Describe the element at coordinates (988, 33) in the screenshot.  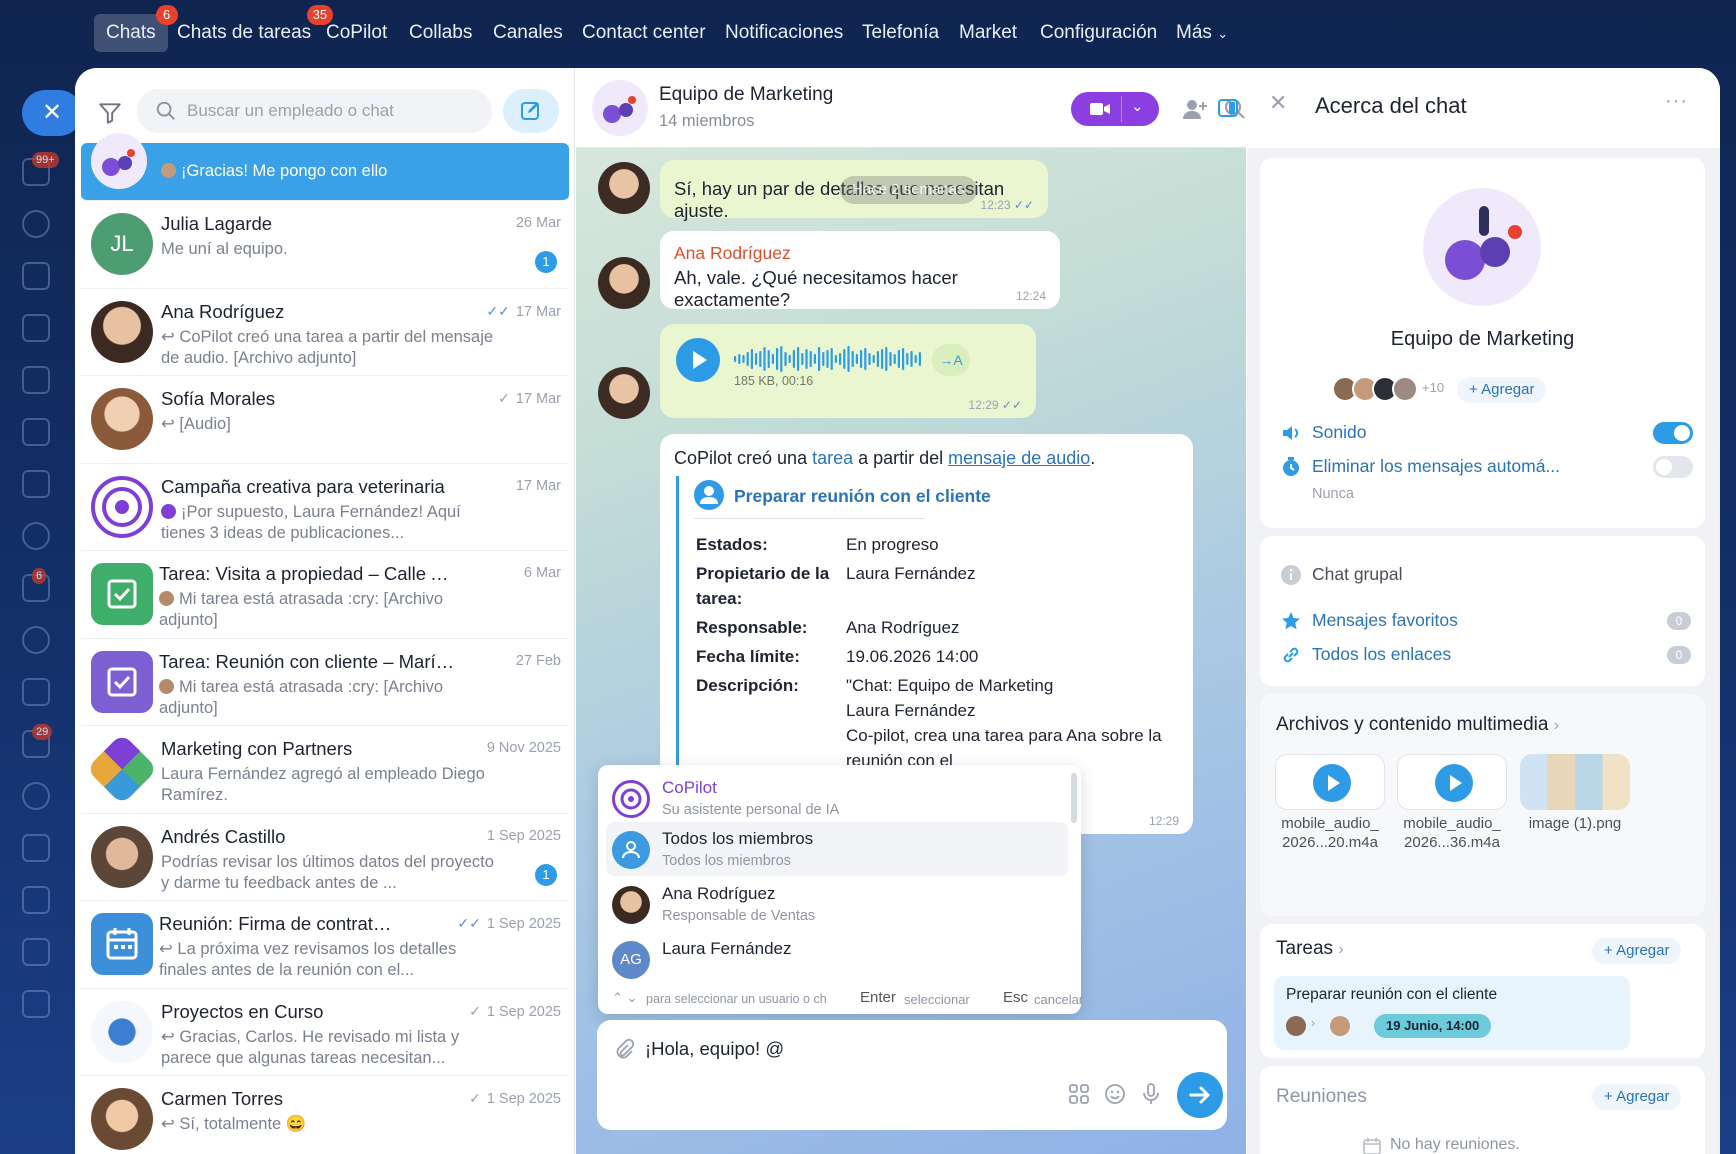
I see `nav-tab-market: Market` at that location.